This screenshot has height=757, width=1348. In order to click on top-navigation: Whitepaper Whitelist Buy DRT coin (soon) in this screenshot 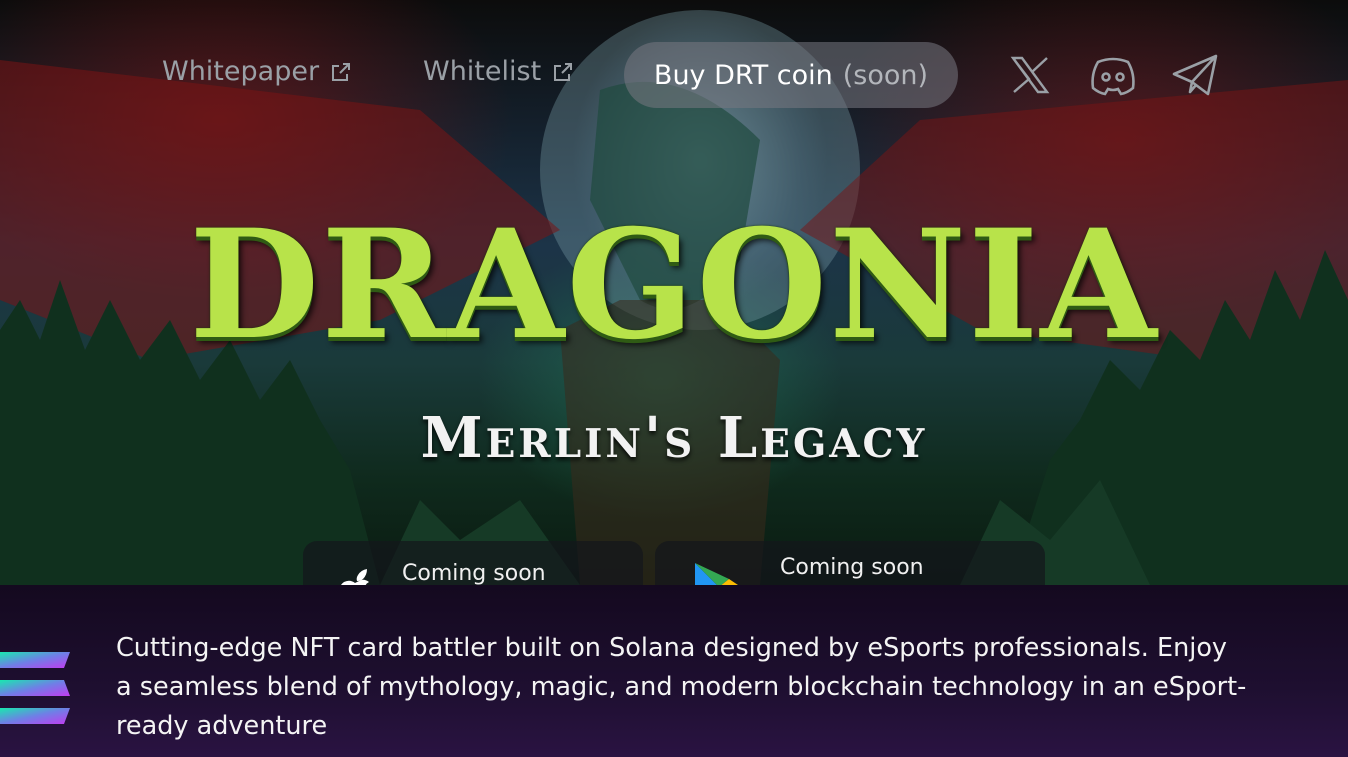, I will do `click(674, 75)`.